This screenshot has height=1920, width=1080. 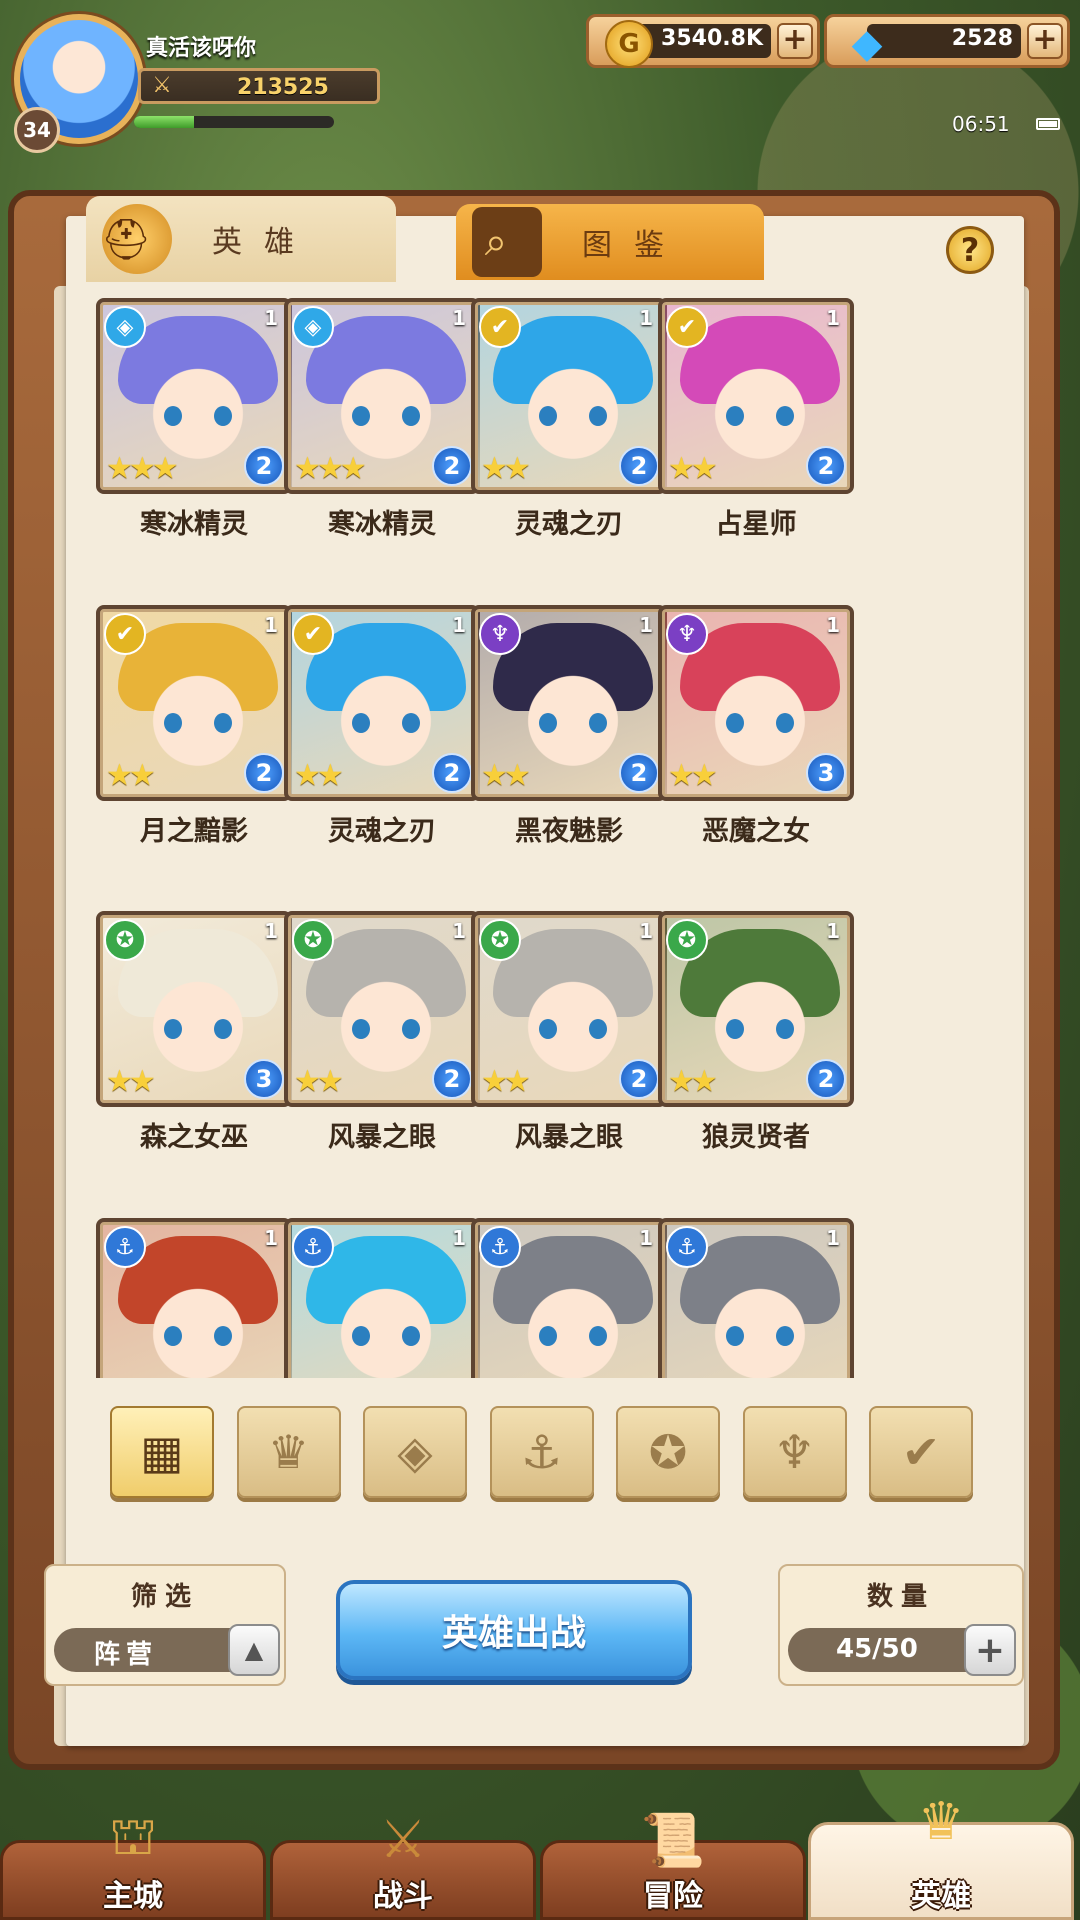 What do you see at coordinates (201, 48) in the screenshot?
I see `player-name: 真活该呀你` at bounding box center [201, 48].